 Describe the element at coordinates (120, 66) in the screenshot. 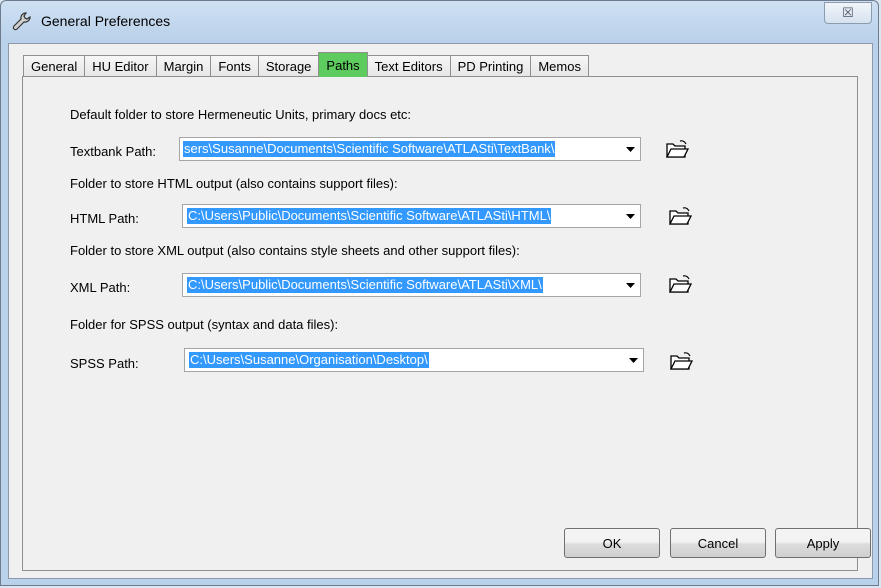

I see `tab-hu-editor: HU Editor` at that location.